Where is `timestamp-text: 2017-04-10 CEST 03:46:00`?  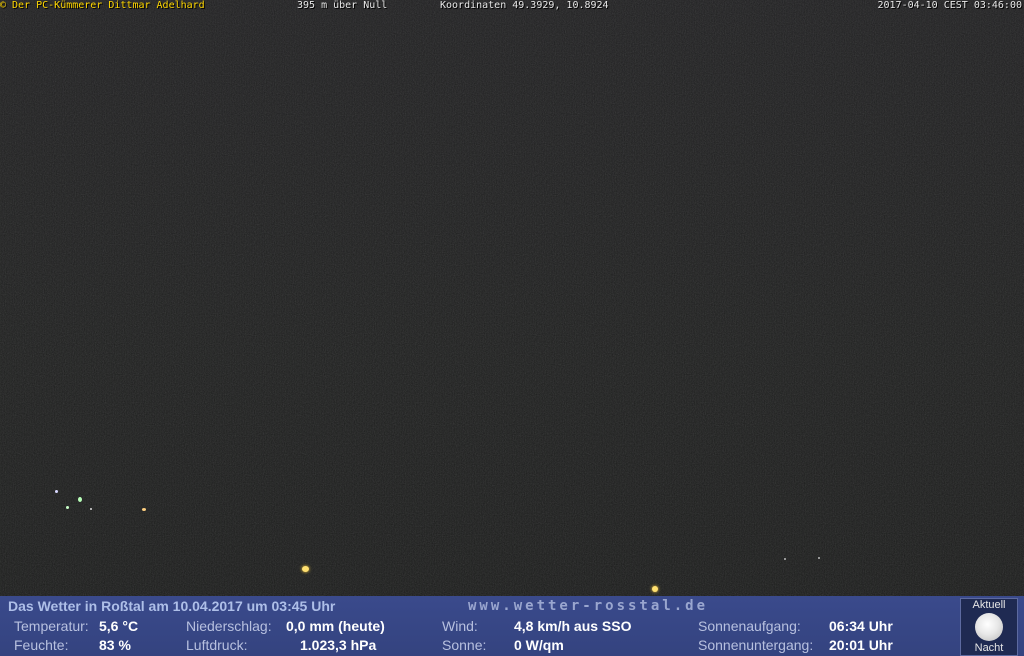 timestamp-text: 2017-04-10 CEST 03:46:00 is located at coordinates (950, 5).